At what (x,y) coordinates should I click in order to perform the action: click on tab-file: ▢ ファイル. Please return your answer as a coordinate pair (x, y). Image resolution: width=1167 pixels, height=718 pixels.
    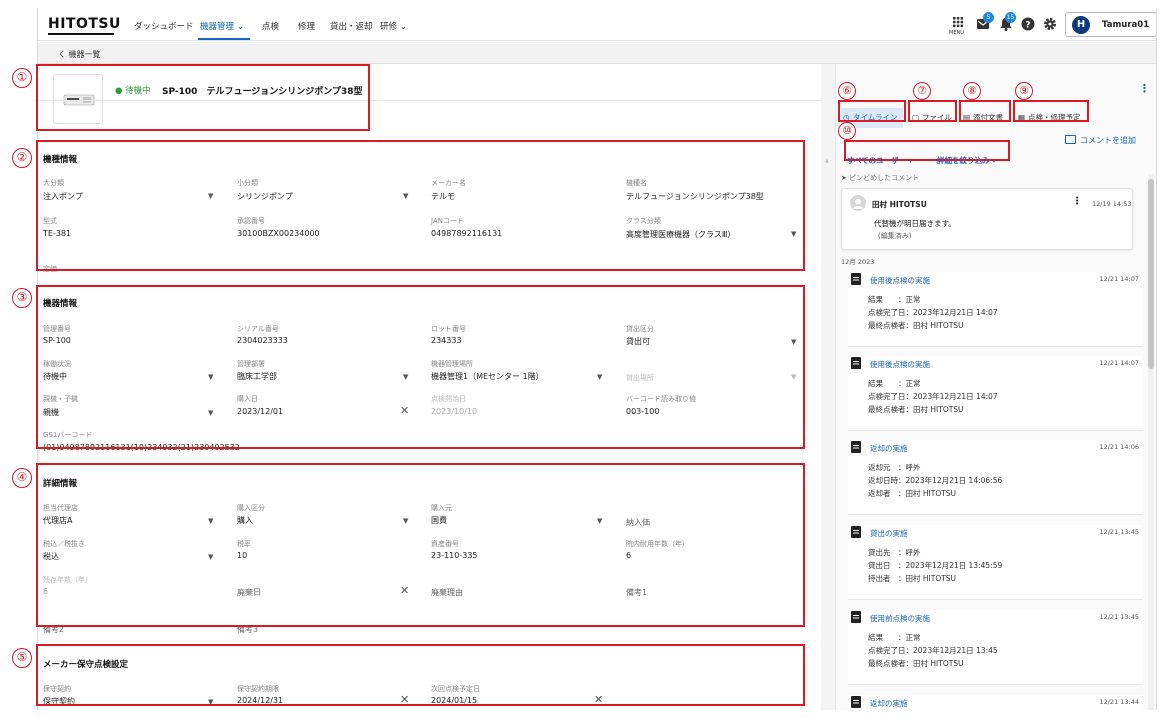
    Looking at the image, I should click on (933, 118).